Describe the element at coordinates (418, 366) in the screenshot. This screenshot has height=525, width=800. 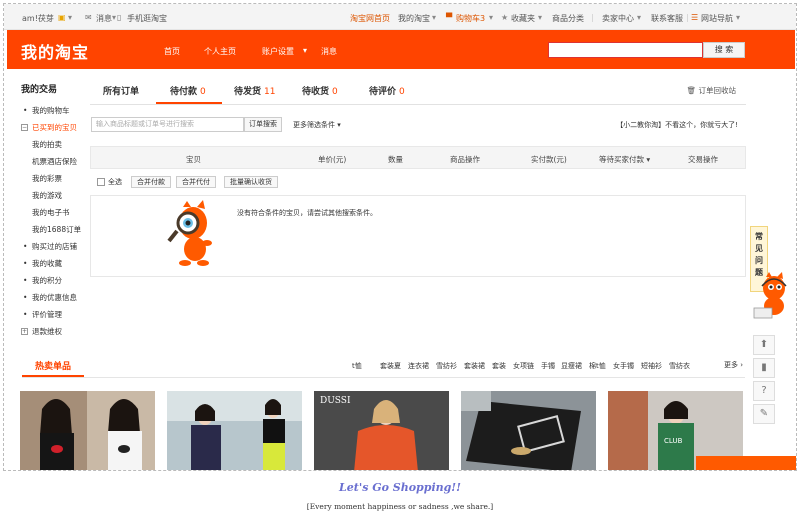
I see `keyword-link: 连衣裙` at that location.